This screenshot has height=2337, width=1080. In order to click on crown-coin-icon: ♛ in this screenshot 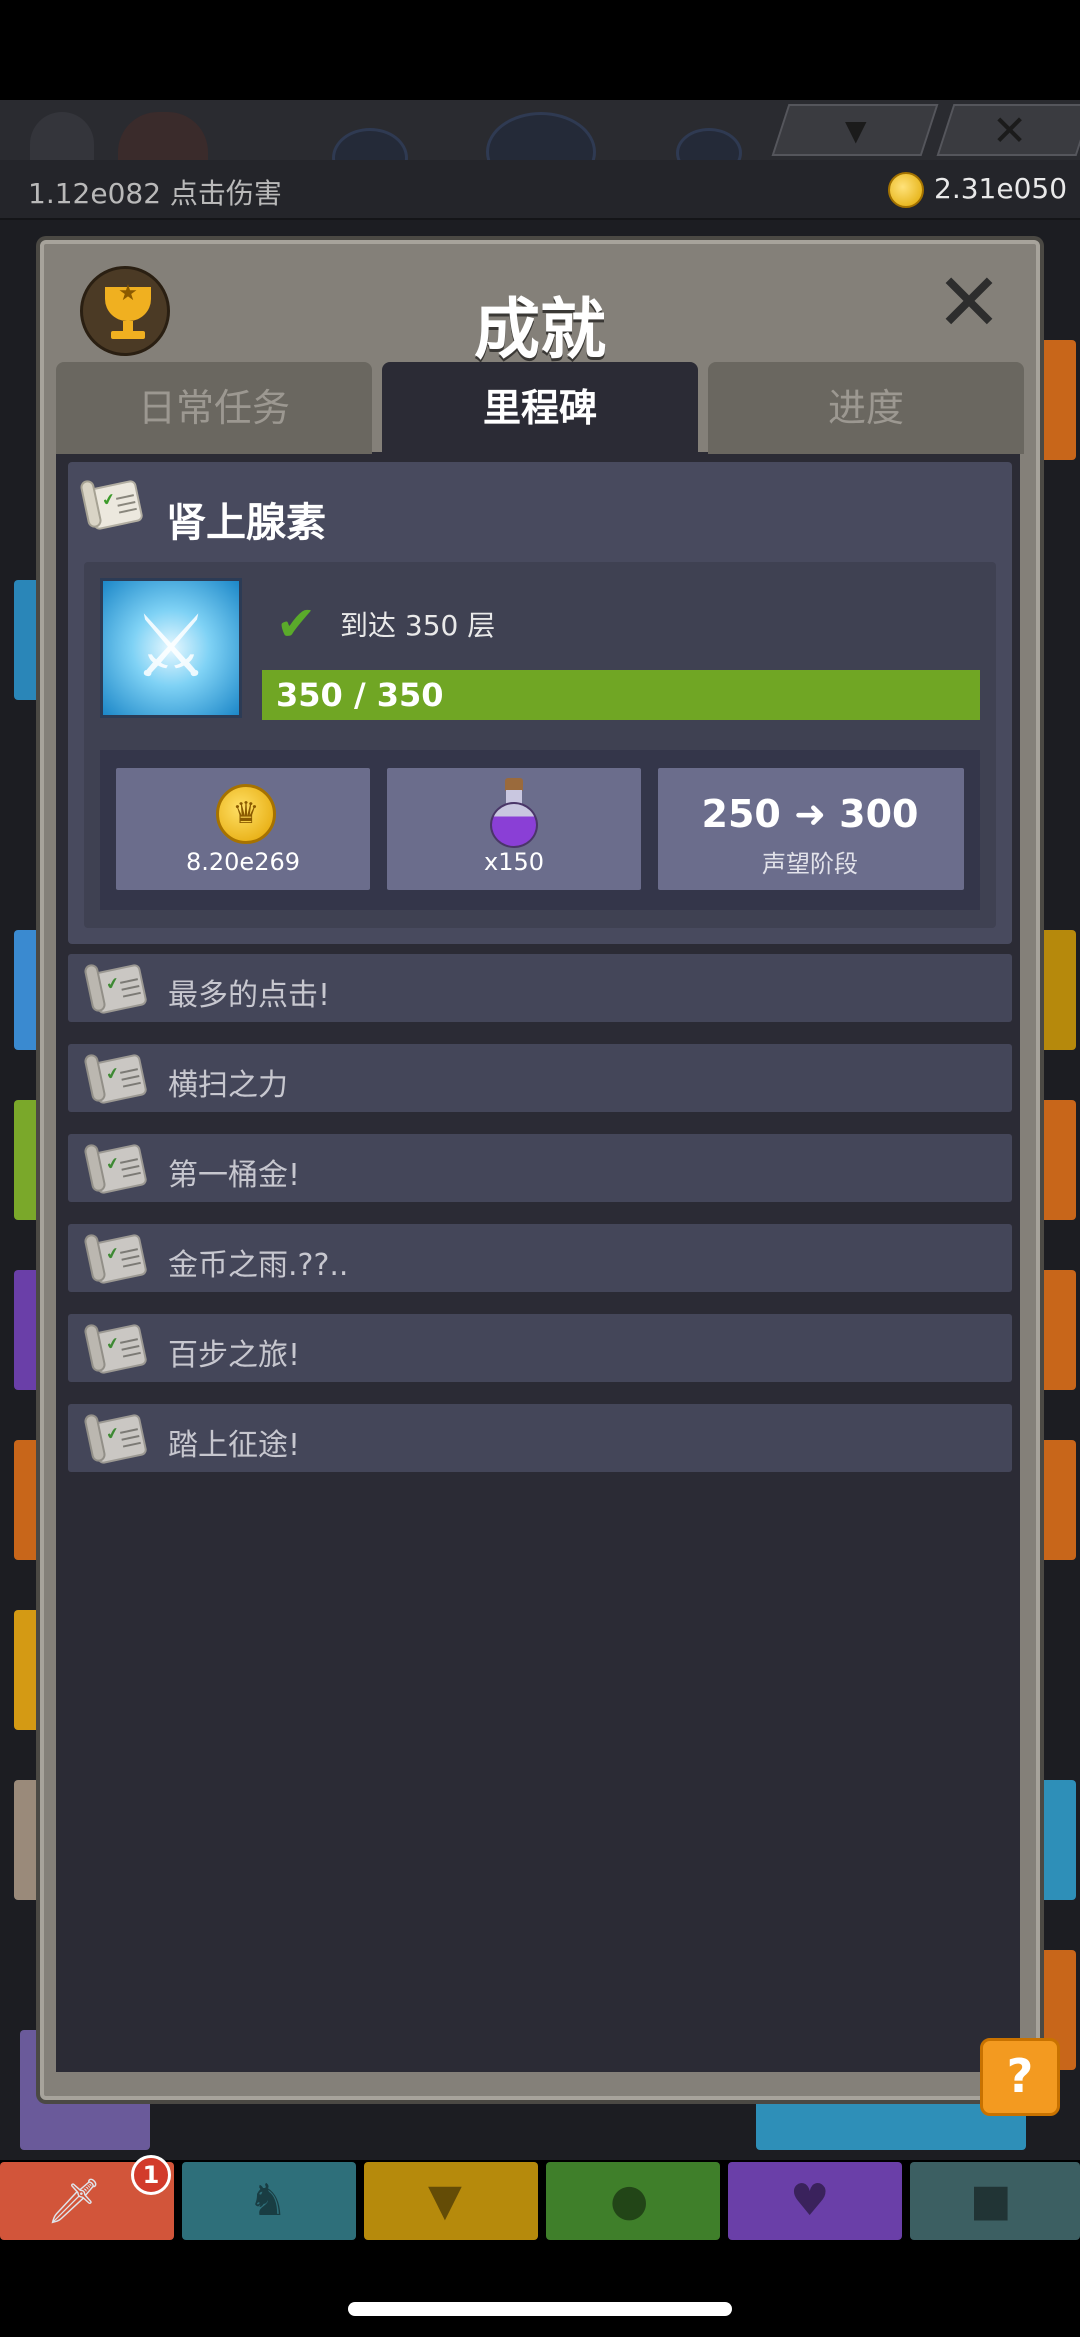, I will do `click(246, 814)`.